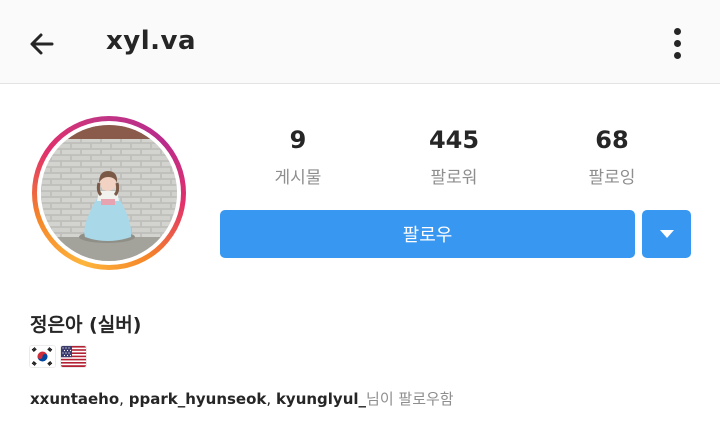  I want to click on suggested-accounts-dropdown-button, so click(666, 234).